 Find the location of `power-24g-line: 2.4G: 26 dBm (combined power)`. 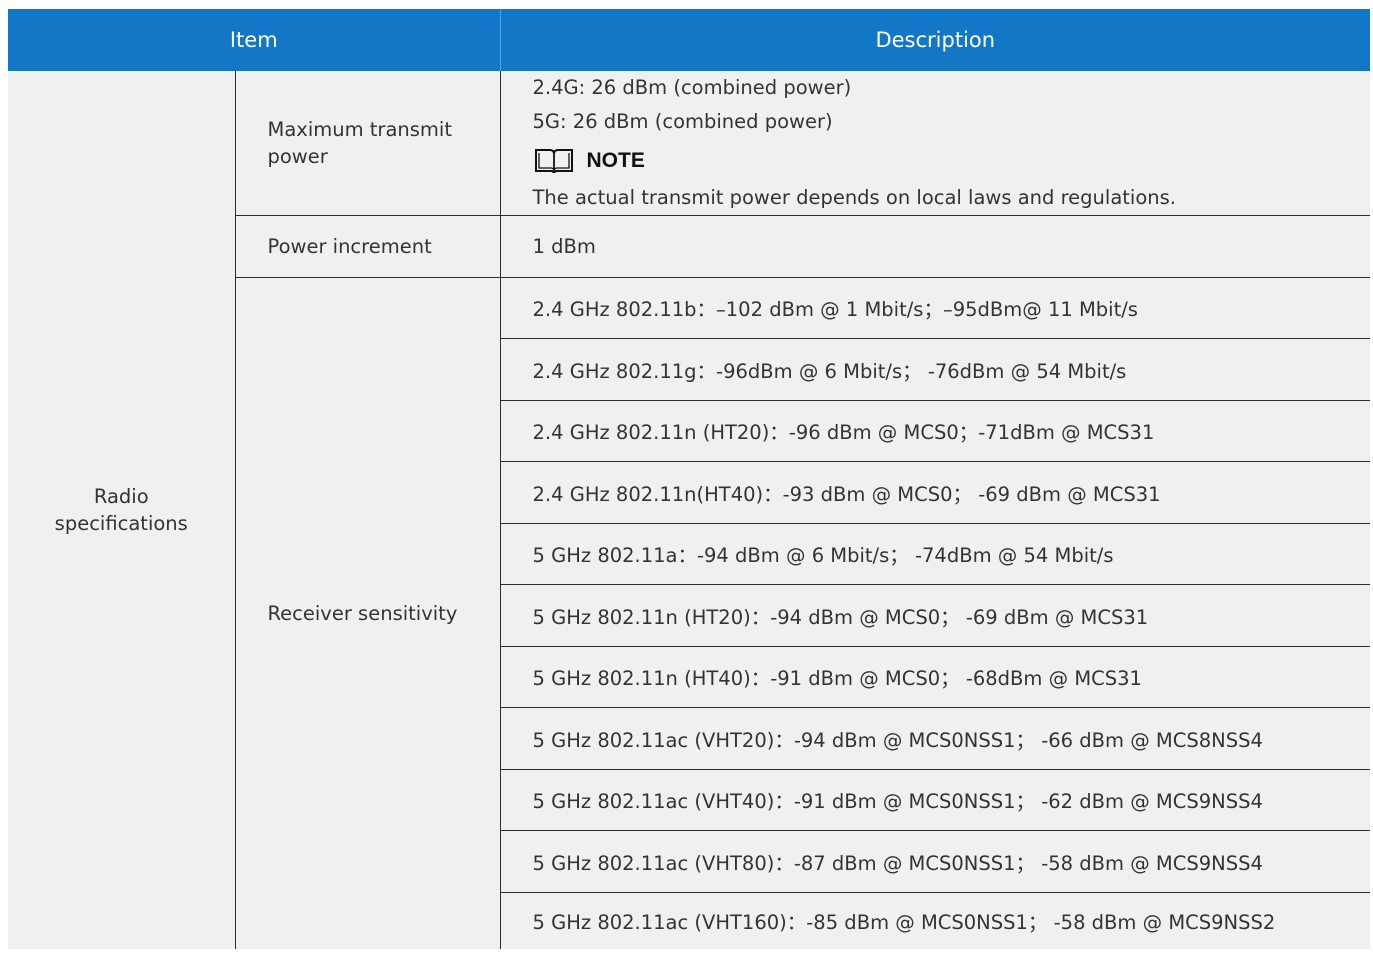

power-24g-line: 2.4G: 26 dBm (combined power) is located at coordinates (692, 87).